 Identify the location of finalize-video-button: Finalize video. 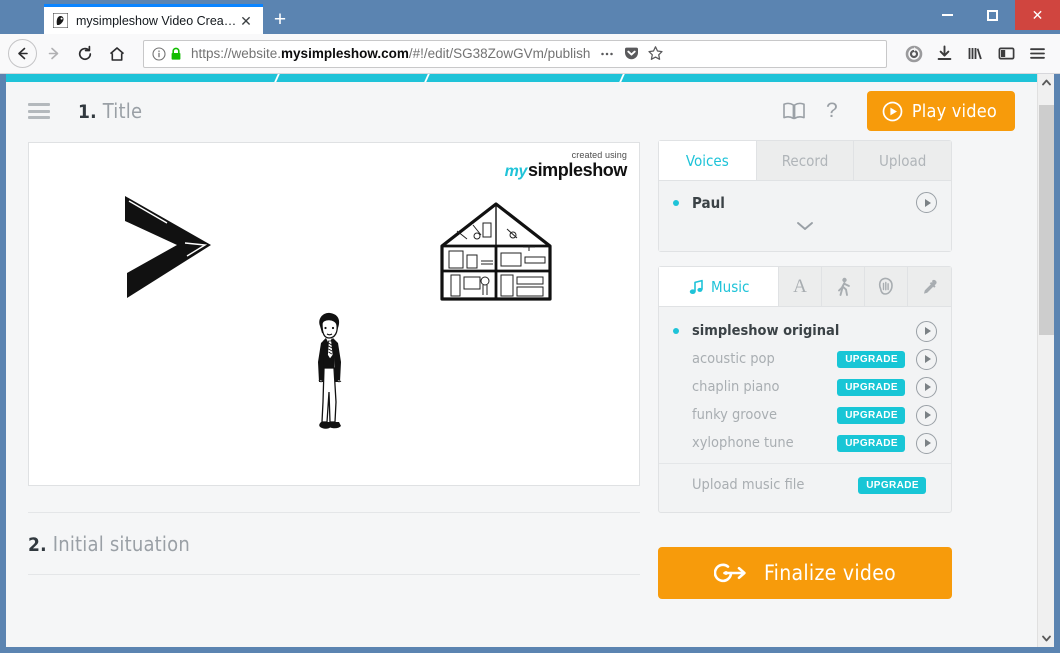
(805, 573).